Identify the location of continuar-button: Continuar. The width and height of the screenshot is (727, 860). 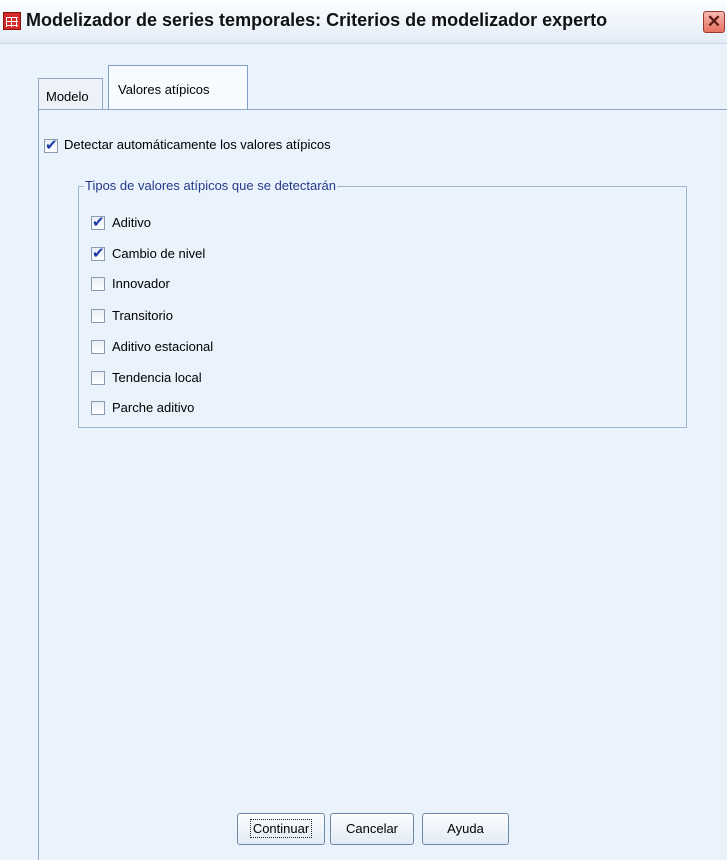
(281, 829).